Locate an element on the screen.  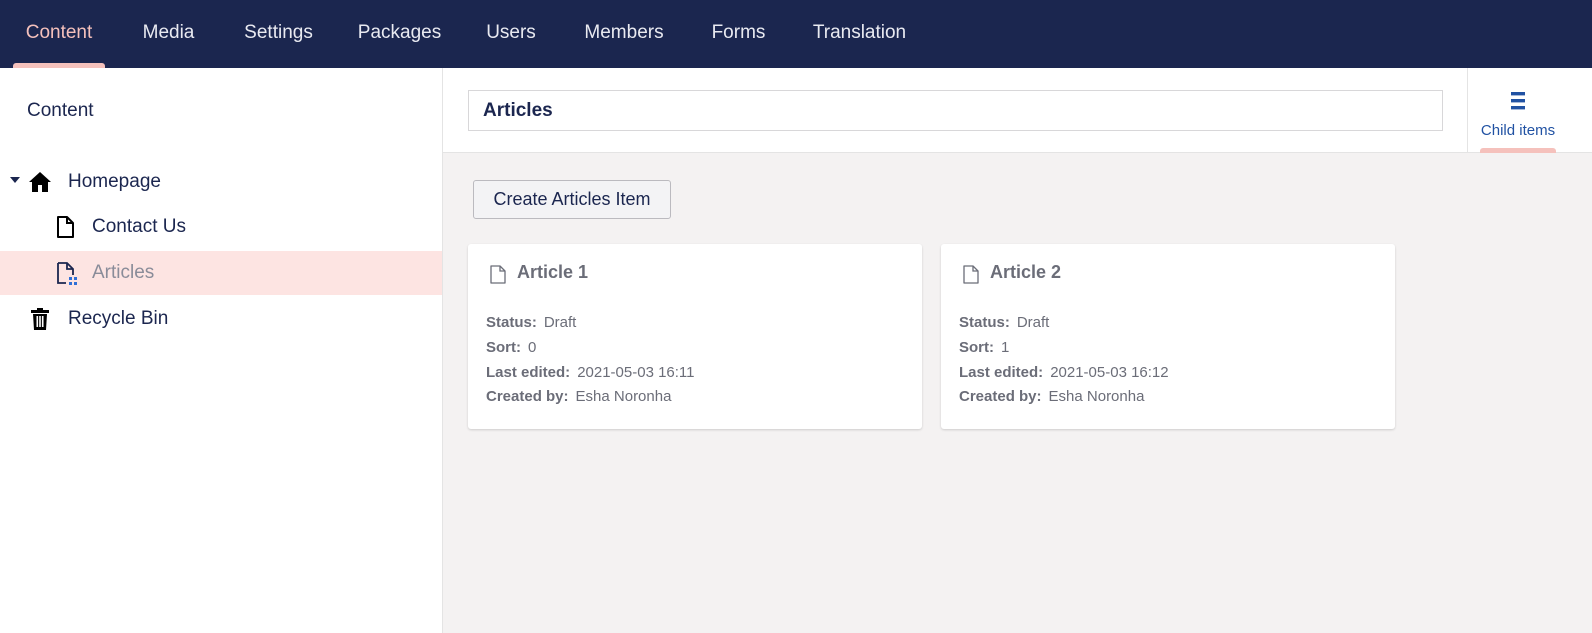
item-title-link: Article 1 is located at coordinates (552, 272).